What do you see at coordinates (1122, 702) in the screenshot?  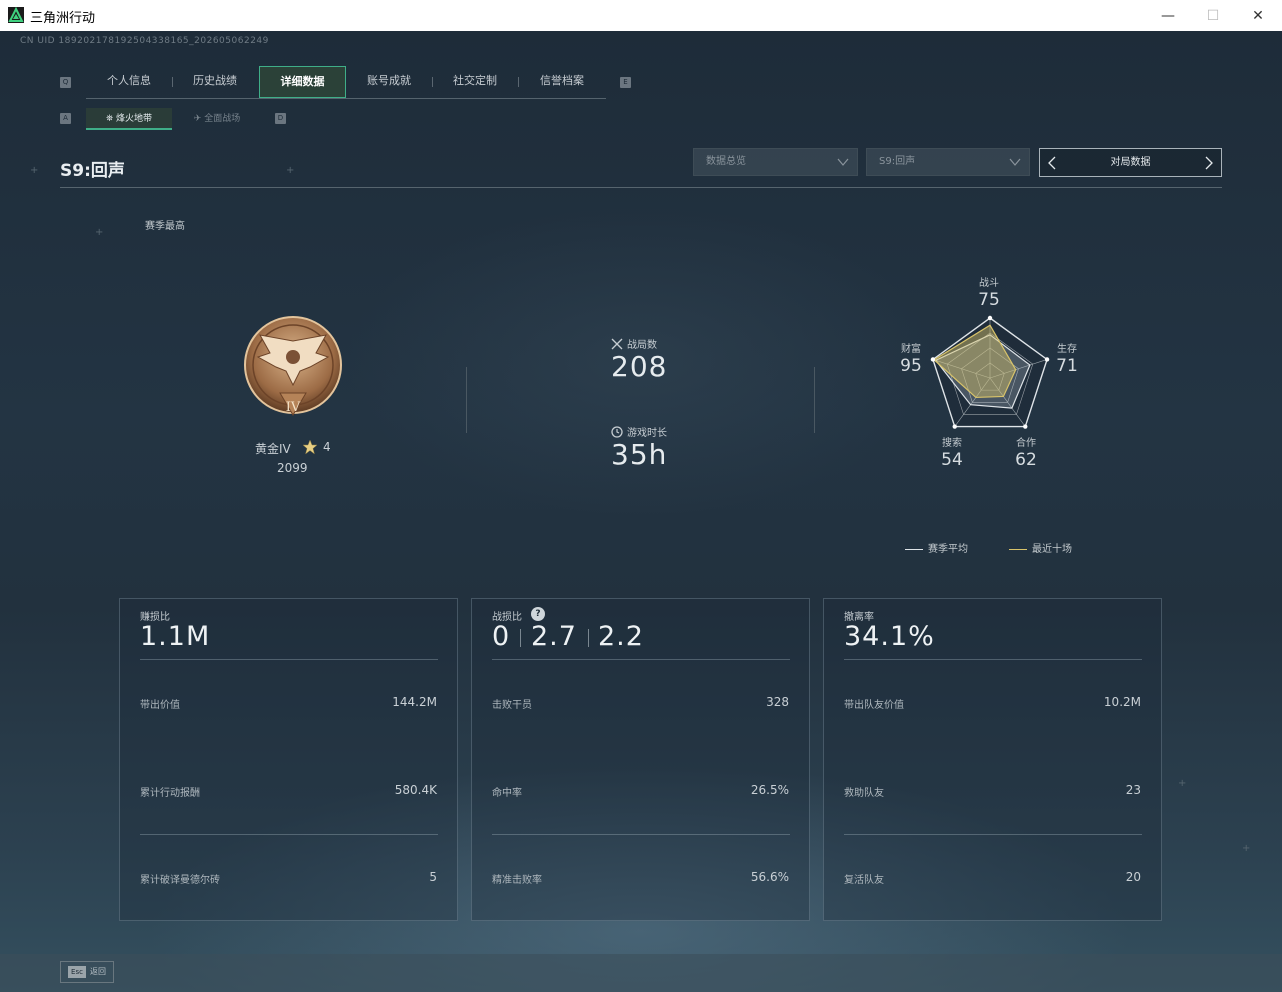 I see `row-value: 10.2M` at bounding box center [1122, 702].